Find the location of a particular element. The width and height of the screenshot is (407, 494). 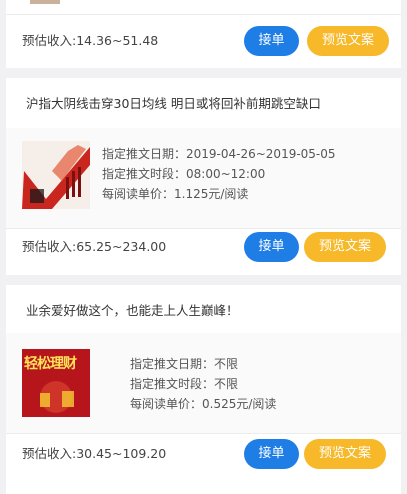

price-per-read: 每阅读单价：0.525元/阅读 is located at coordinates (203, 404).